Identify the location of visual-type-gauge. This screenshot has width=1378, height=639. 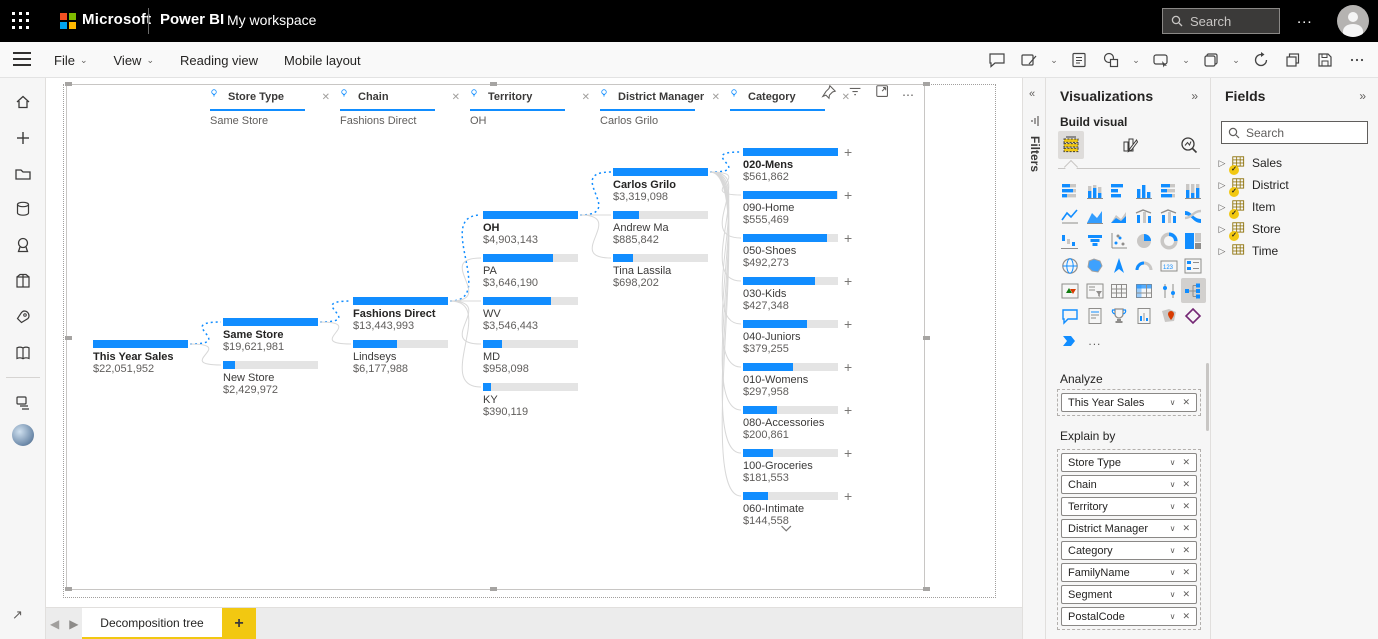
(1144, 265).